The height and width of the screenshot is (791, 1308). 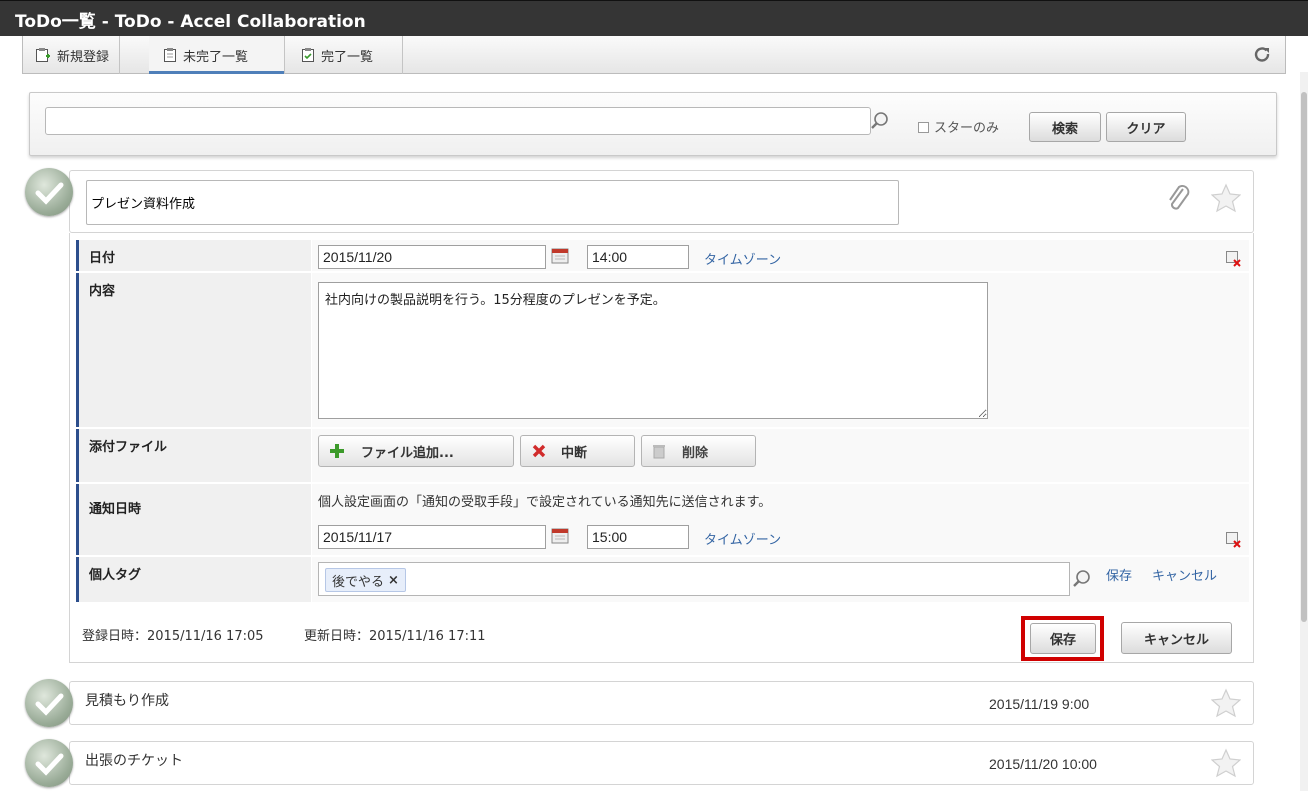 What do you see at coordinates (574, 453) in the screenshot?
I see `abort-label: 中断` at bounding box center [574, 453].